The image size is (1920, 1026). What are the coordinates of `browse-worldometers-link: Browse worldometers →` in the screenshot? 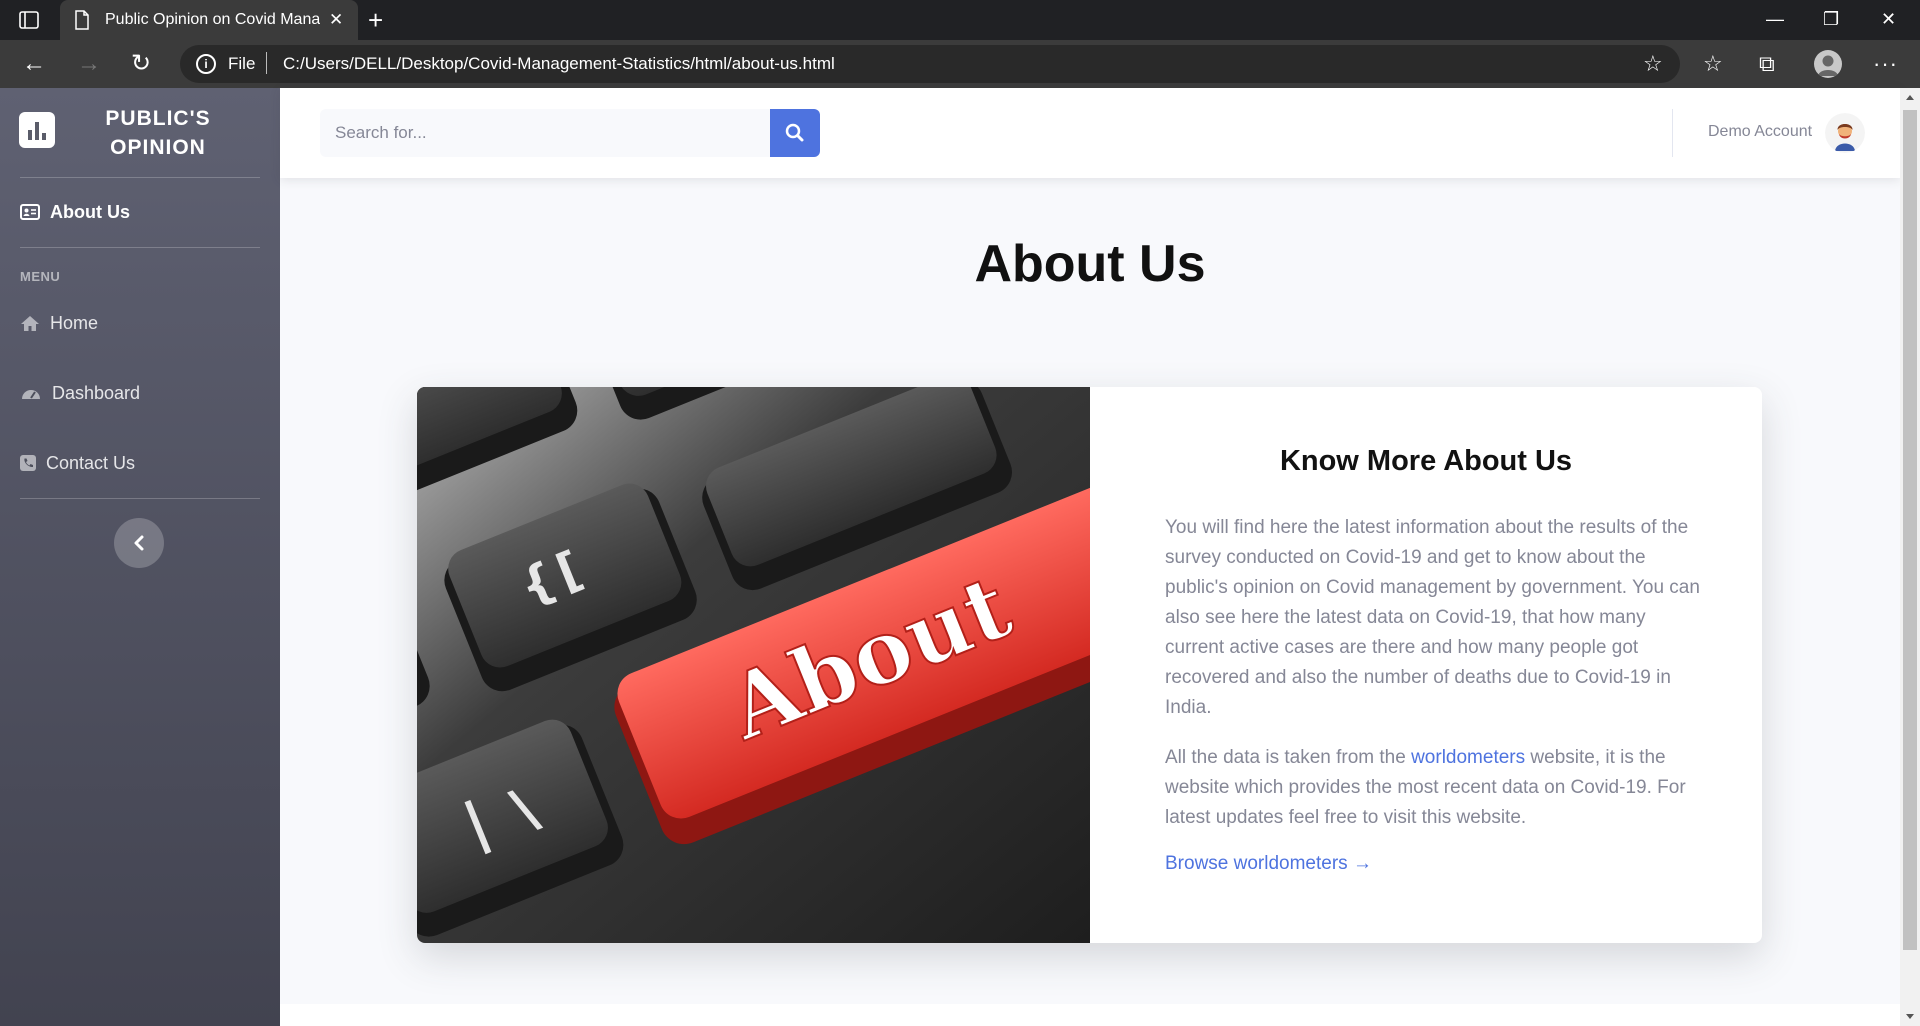 It's located at (1268, 864).